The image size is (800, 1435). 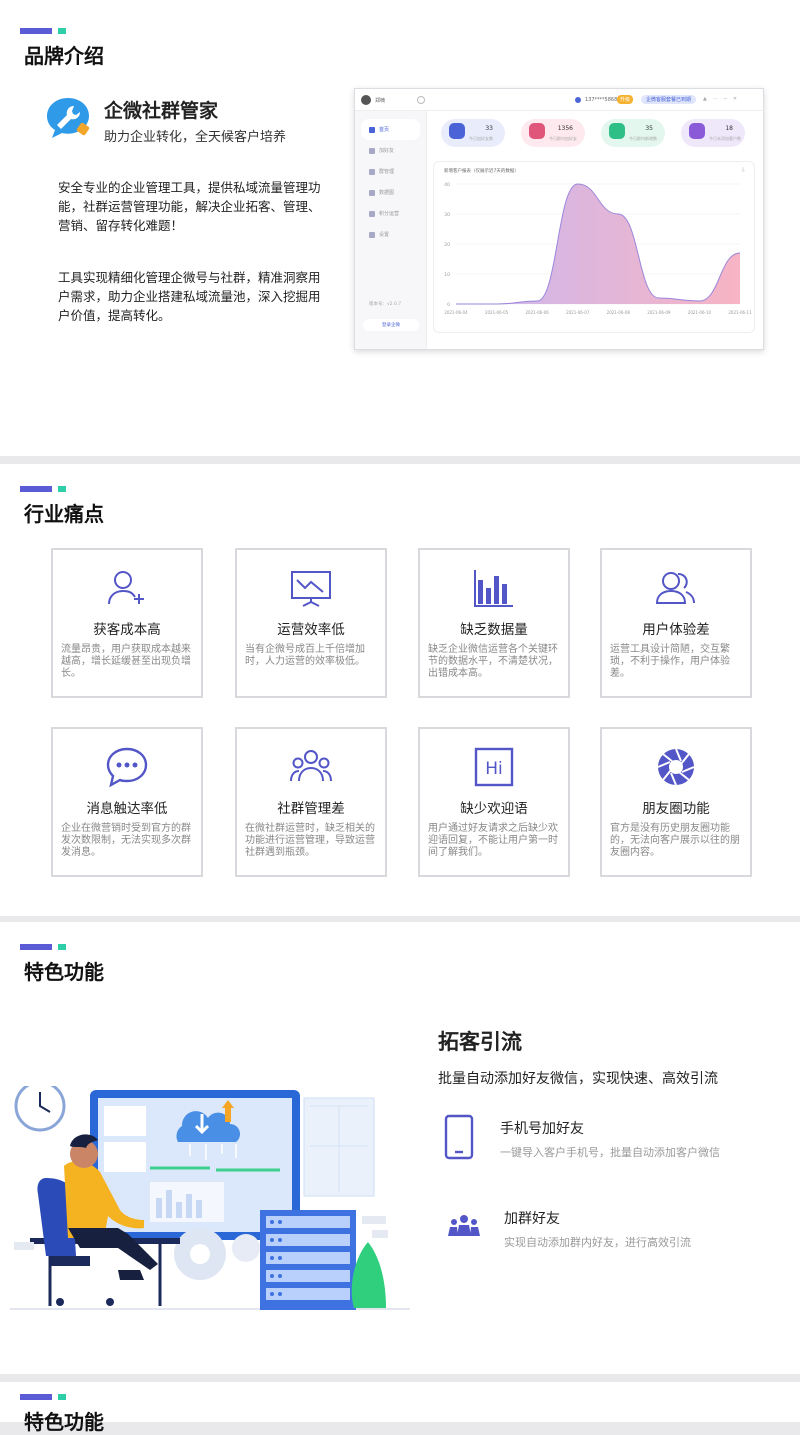 What do you see at coordinates (643, 138) in the screenshot?
I see `stat-label: 今日群内新增数` at bounding box center [643, 138].